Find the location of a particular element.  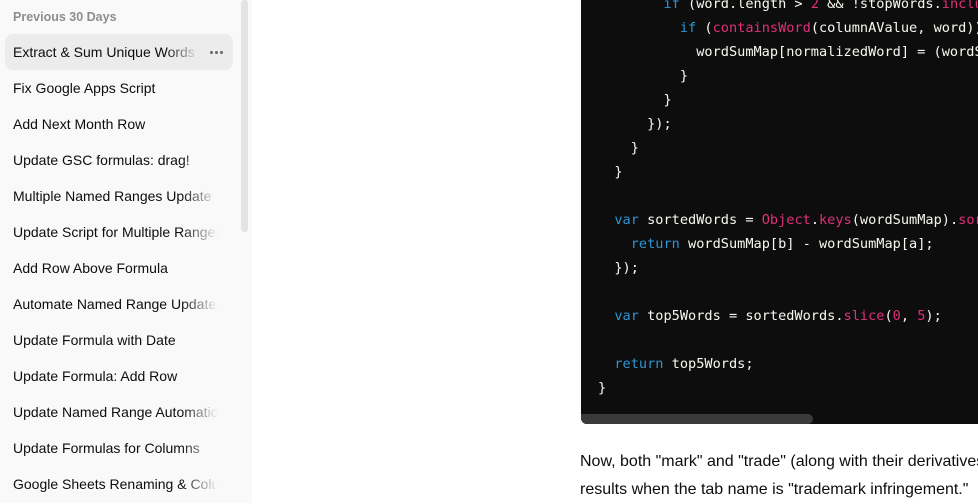

chat-item-label: Add Row Above Formula is located at coordinates (90, 268).